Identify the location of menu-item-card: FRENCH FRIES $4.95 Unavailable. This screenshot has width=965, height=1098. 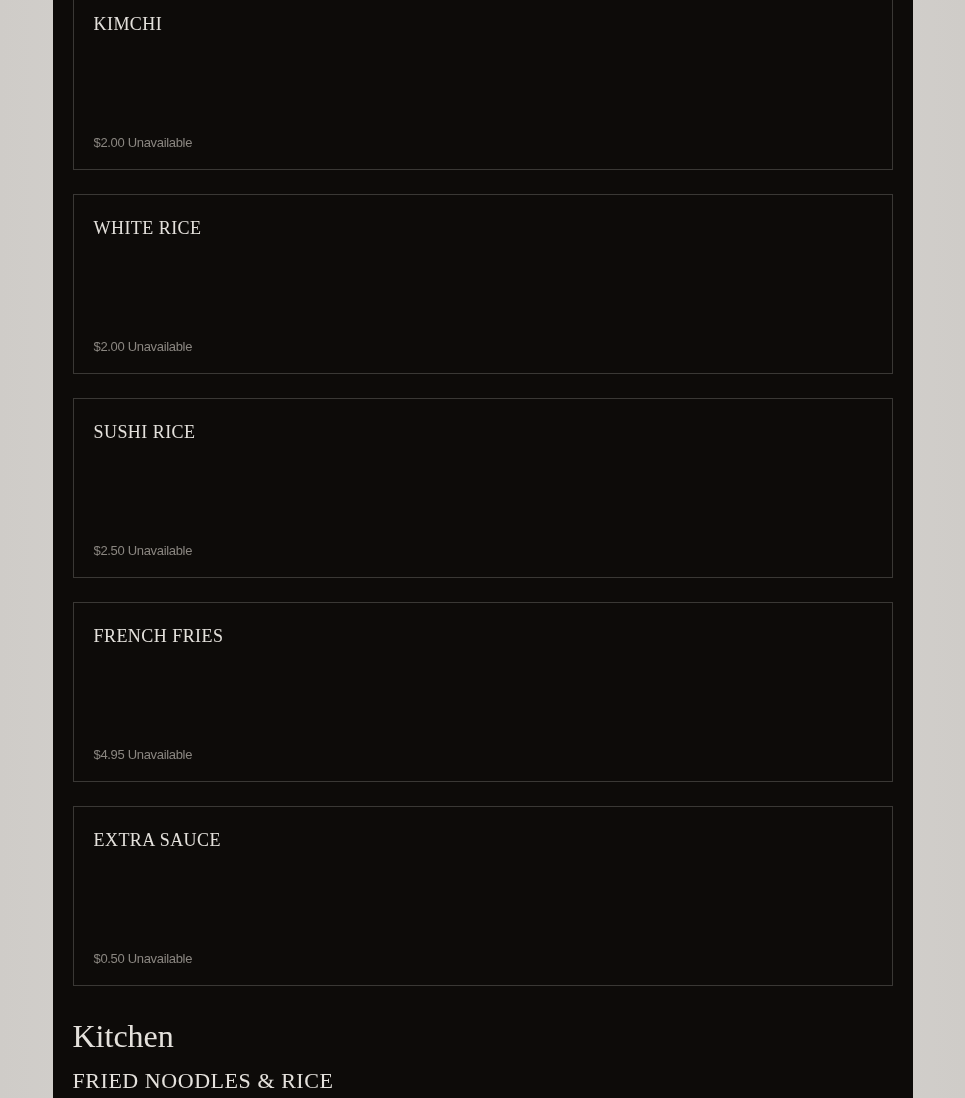
(482, 692).